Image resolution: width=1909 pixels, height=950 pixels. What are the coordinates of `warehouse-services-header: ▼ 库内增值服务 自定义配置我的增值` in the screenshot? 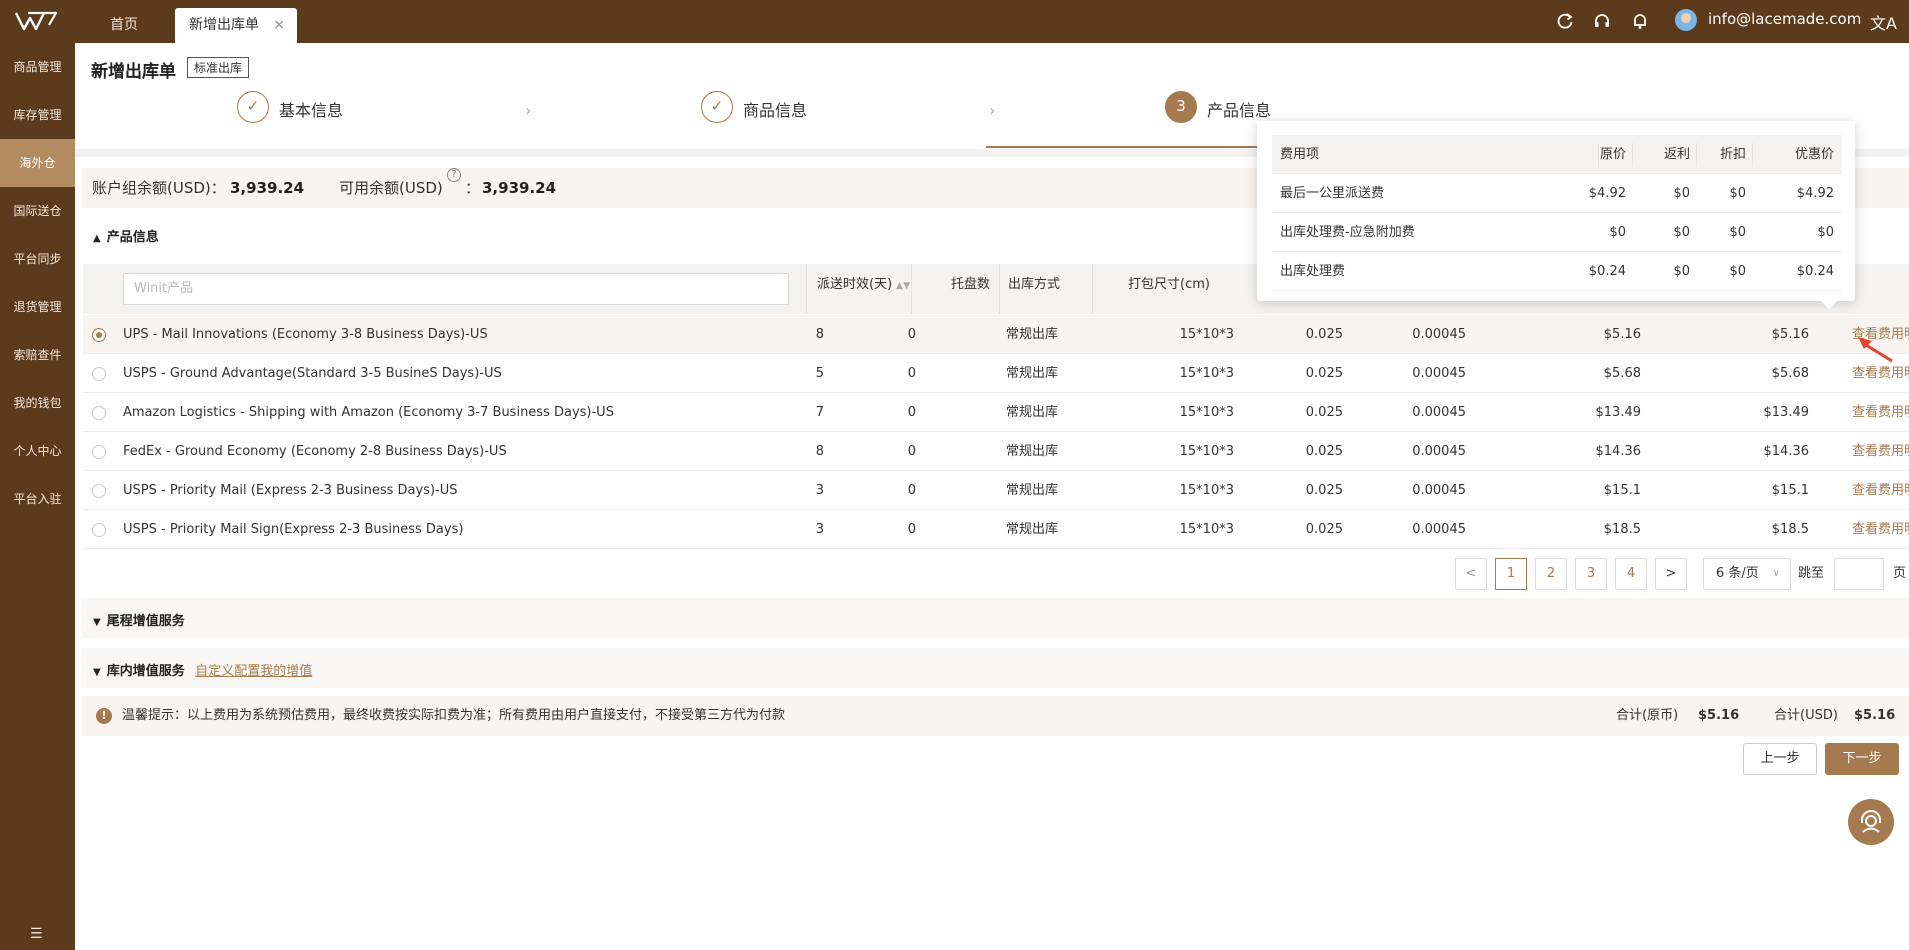 It's located at (202, 669).